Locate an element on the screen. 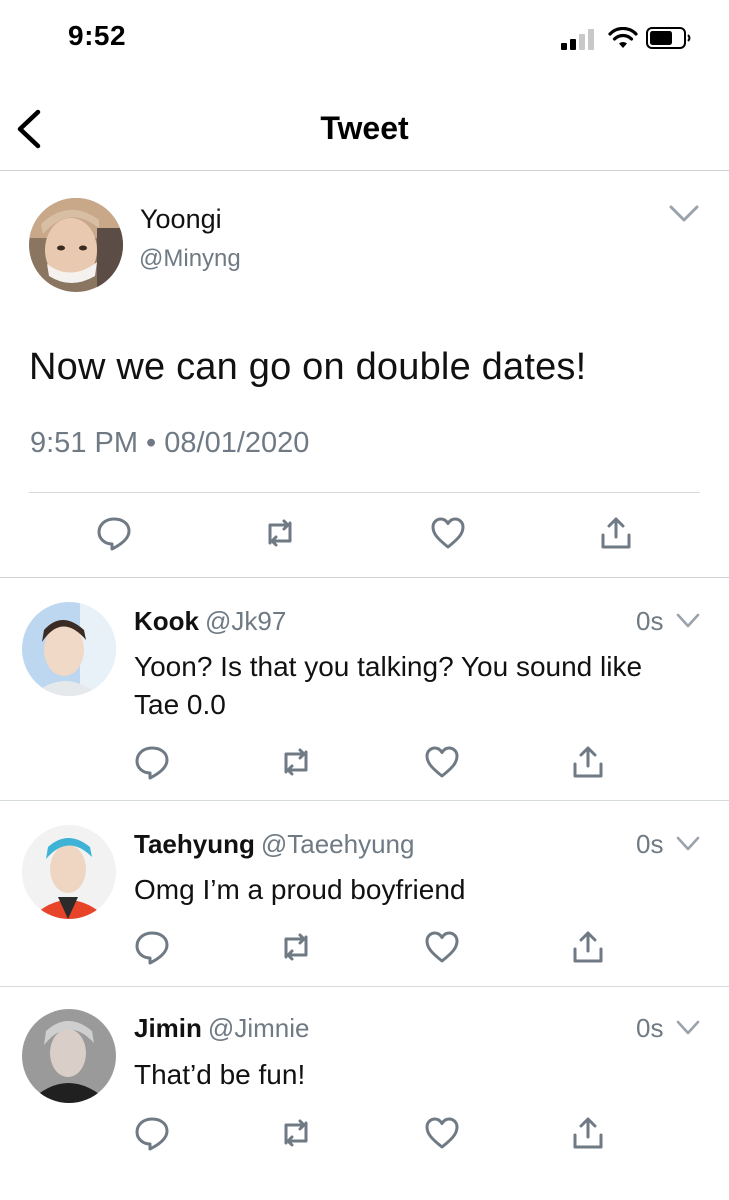 This screenshot has height=1200, width=729. author-name: Jimin @Jimnie is located at coordinates (221, 1028).